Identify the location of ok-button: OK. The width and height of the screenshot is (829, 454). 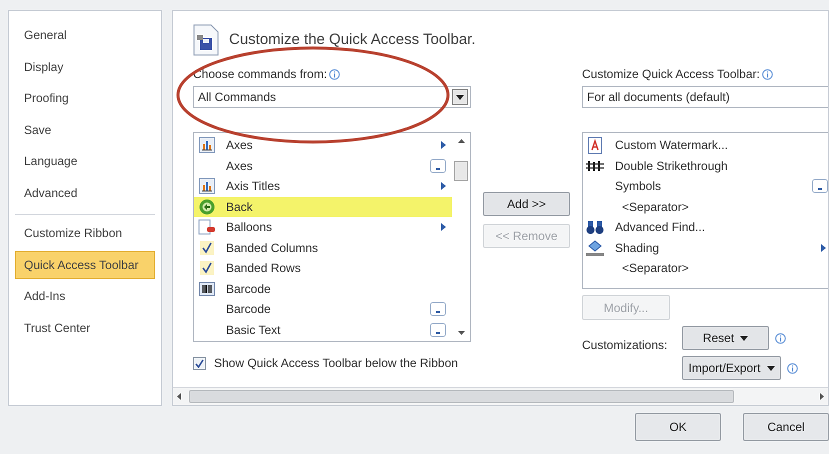
(678, 427).